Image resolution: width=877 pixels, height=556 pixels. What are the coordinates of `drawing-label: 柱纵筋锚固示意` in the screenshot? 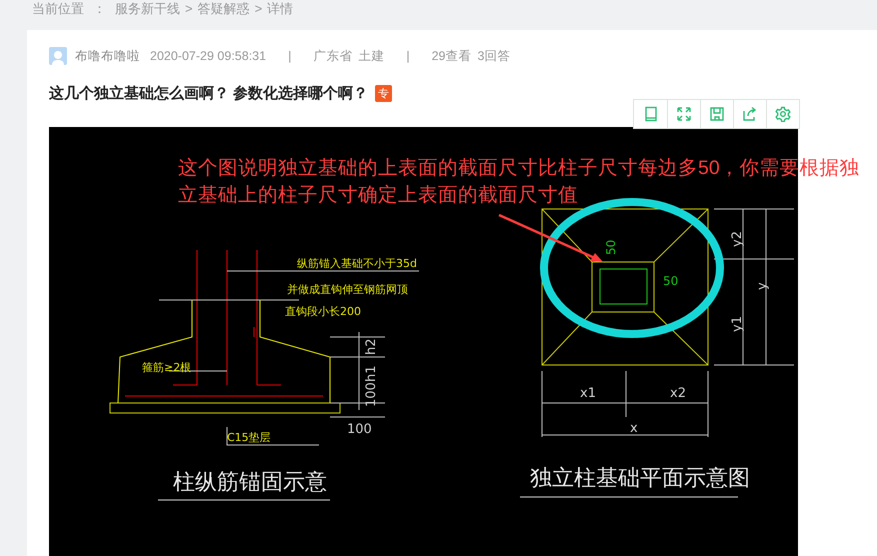 It's located at (250, 482).